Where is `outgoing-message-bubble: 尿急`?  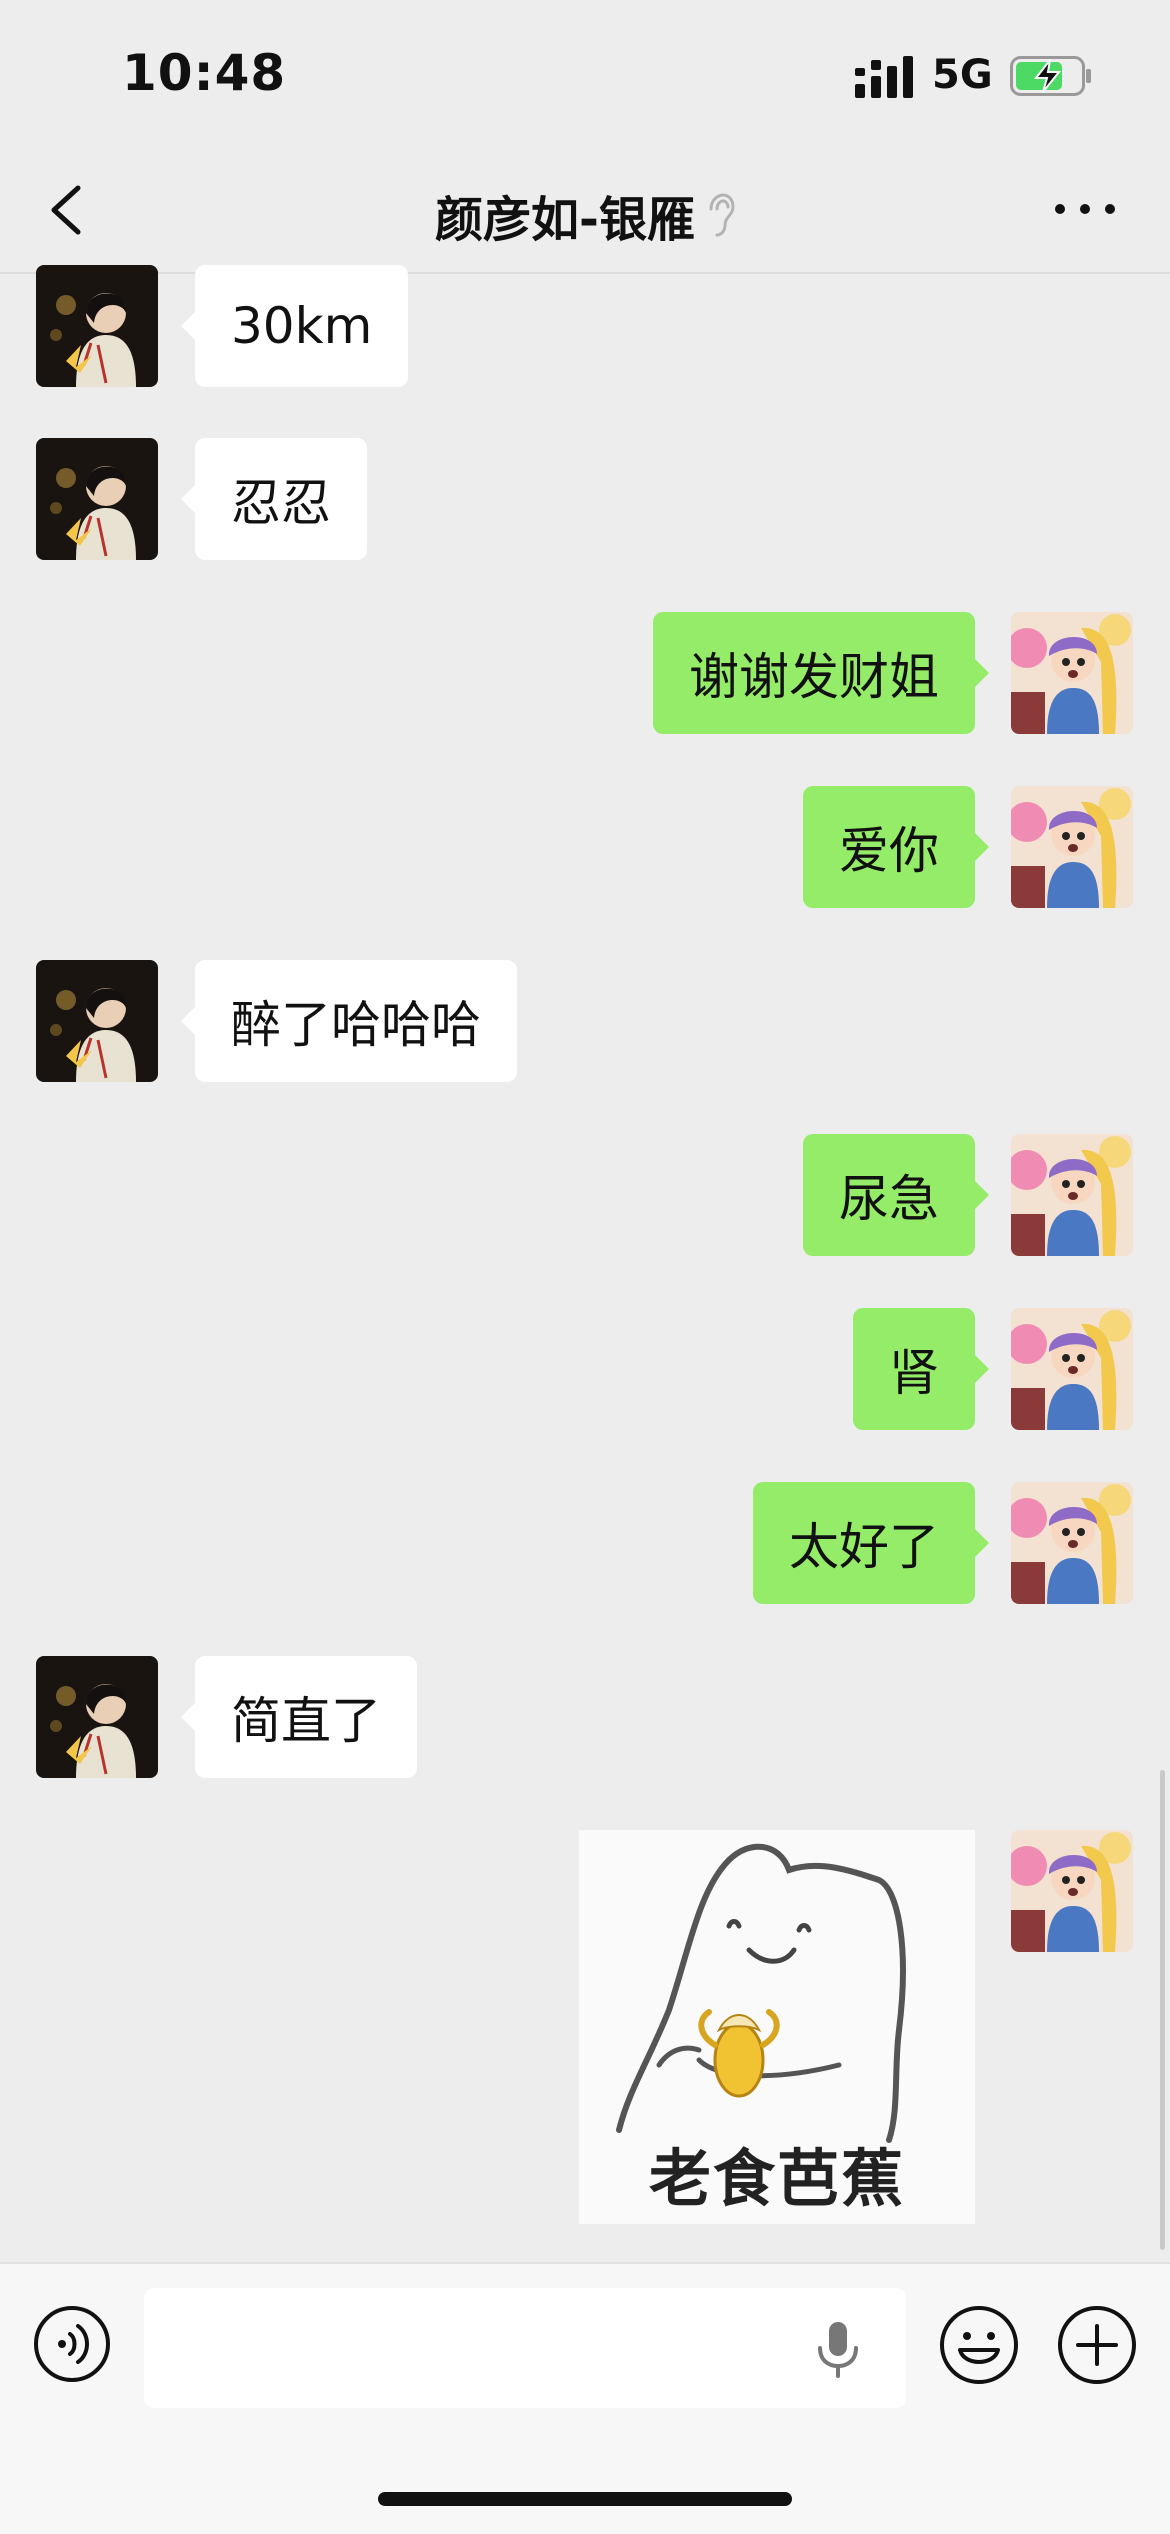 outgoing-message-bubble: 尿急 is located at coordinates (896, 1195).